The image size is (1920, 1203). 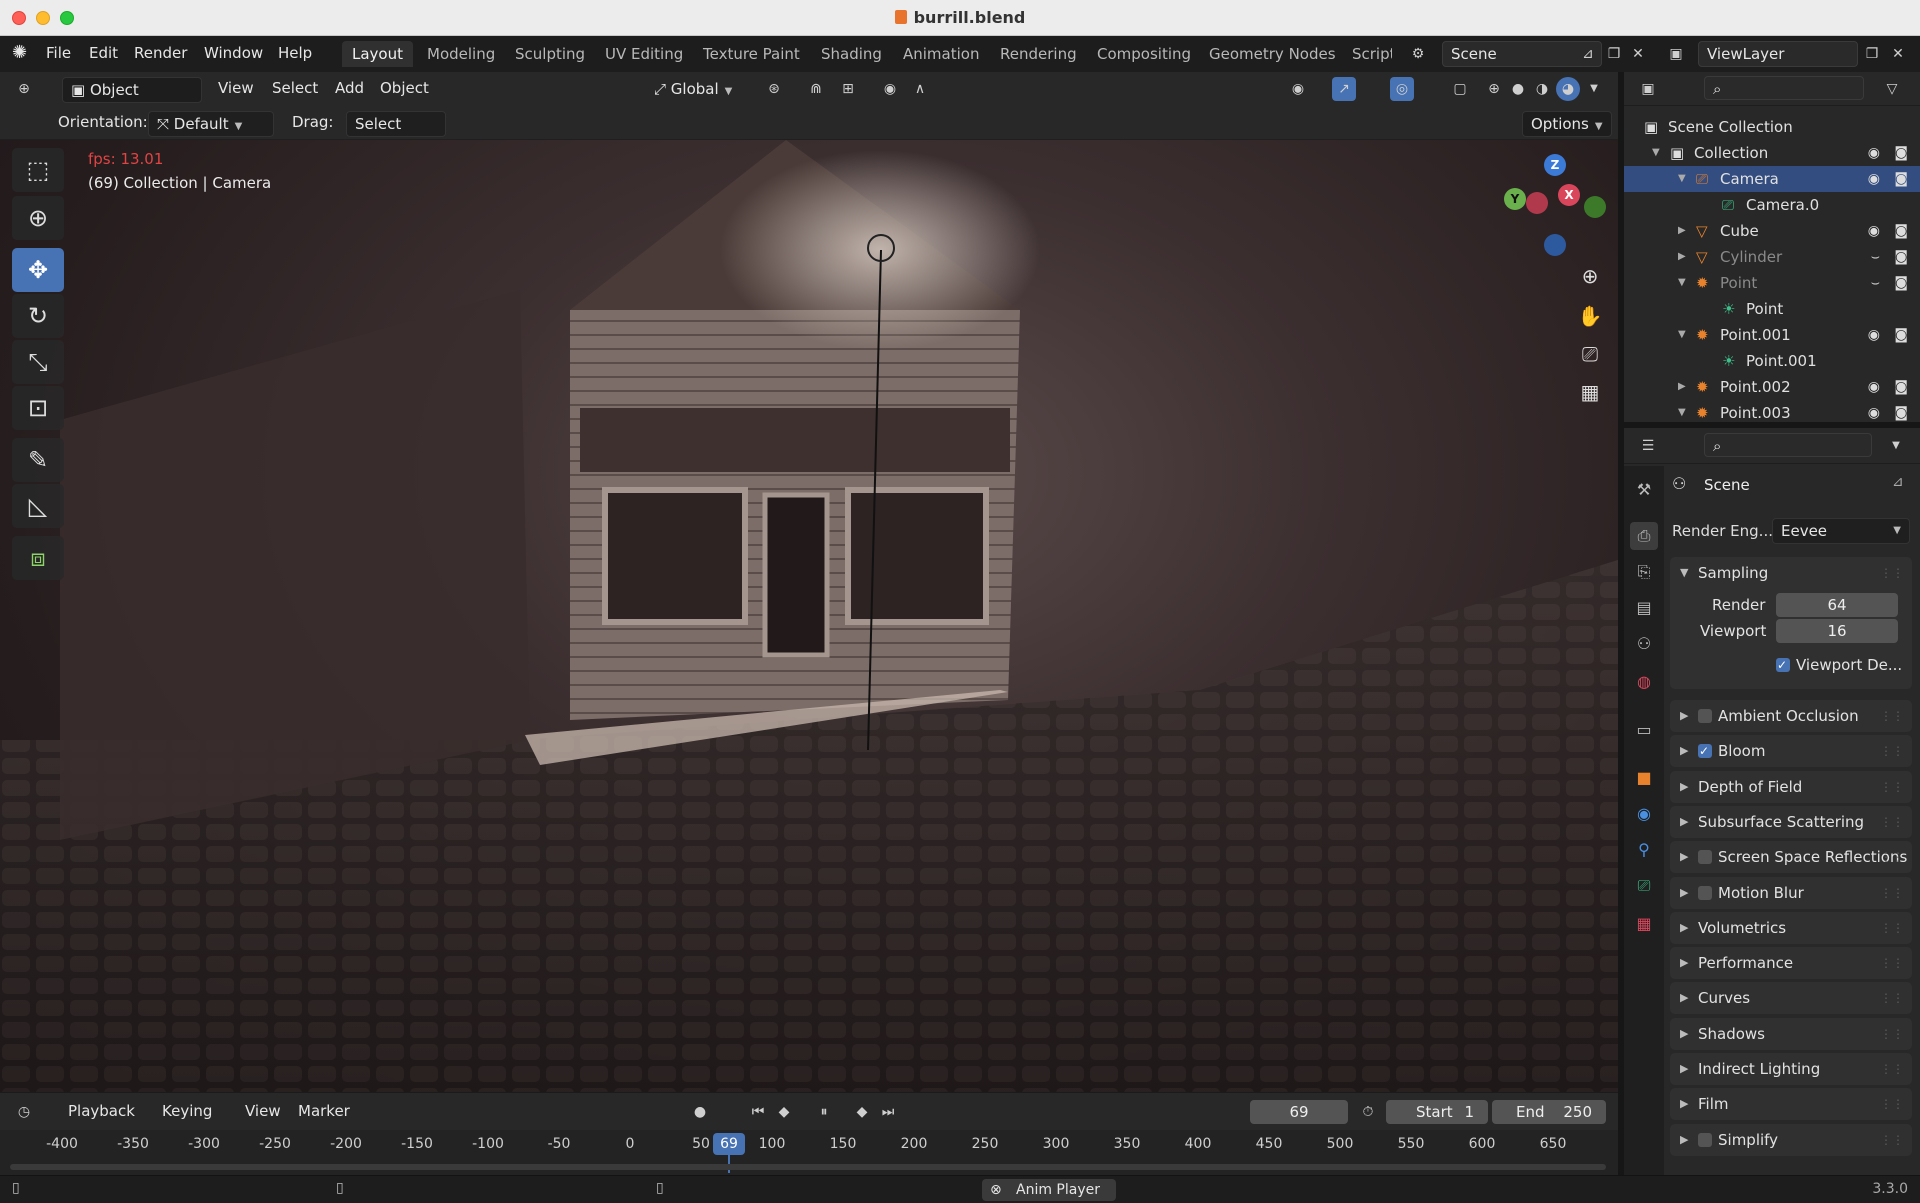 What do you see at coordinates (160, 53) in the screenshot?
I see `menu-render: Render` at bounding box center [160, 53].